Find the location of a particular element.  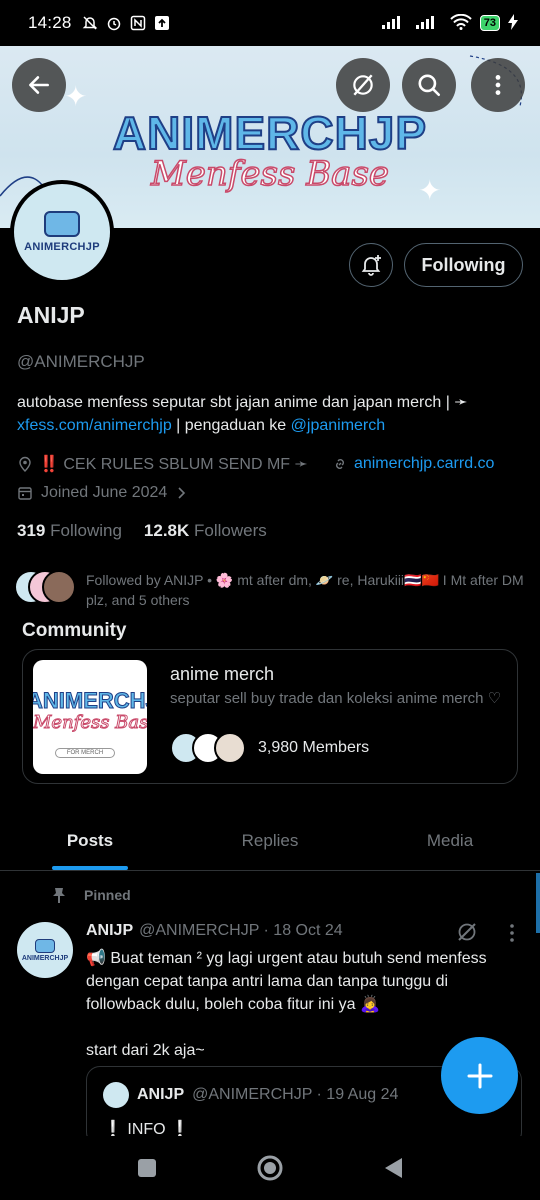

notify-button is located at coordinates (371, 265).